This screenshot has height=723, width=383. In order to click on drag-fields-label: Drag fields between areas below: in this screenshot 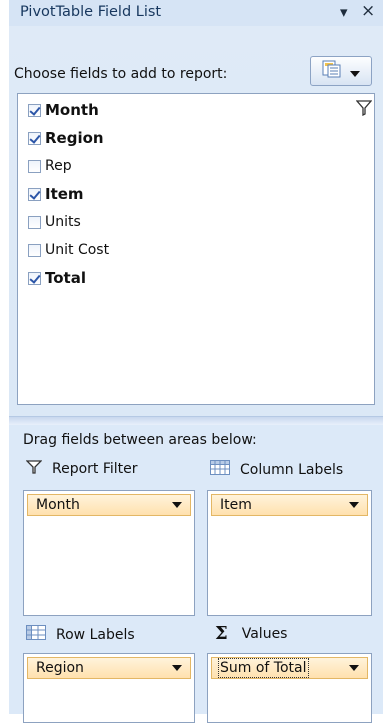, I will do `click(140, 440)`.